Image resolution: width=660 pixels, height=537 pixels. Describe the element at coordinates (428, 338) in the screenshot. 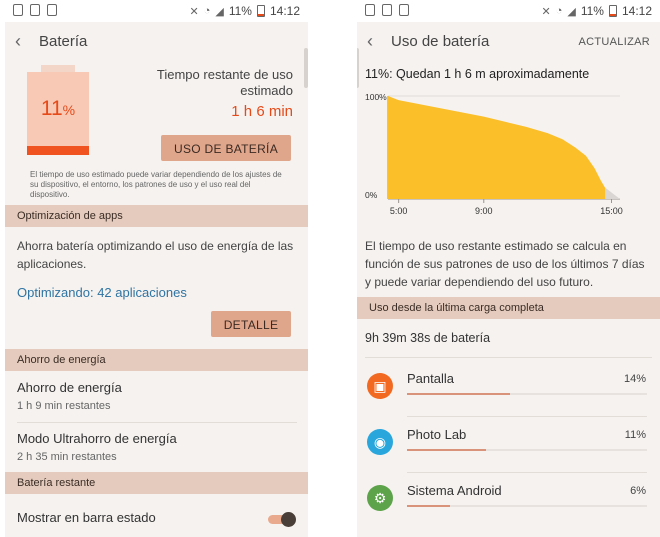

I see `time-on-battery: 9h 39m 38s de batería` at that location.